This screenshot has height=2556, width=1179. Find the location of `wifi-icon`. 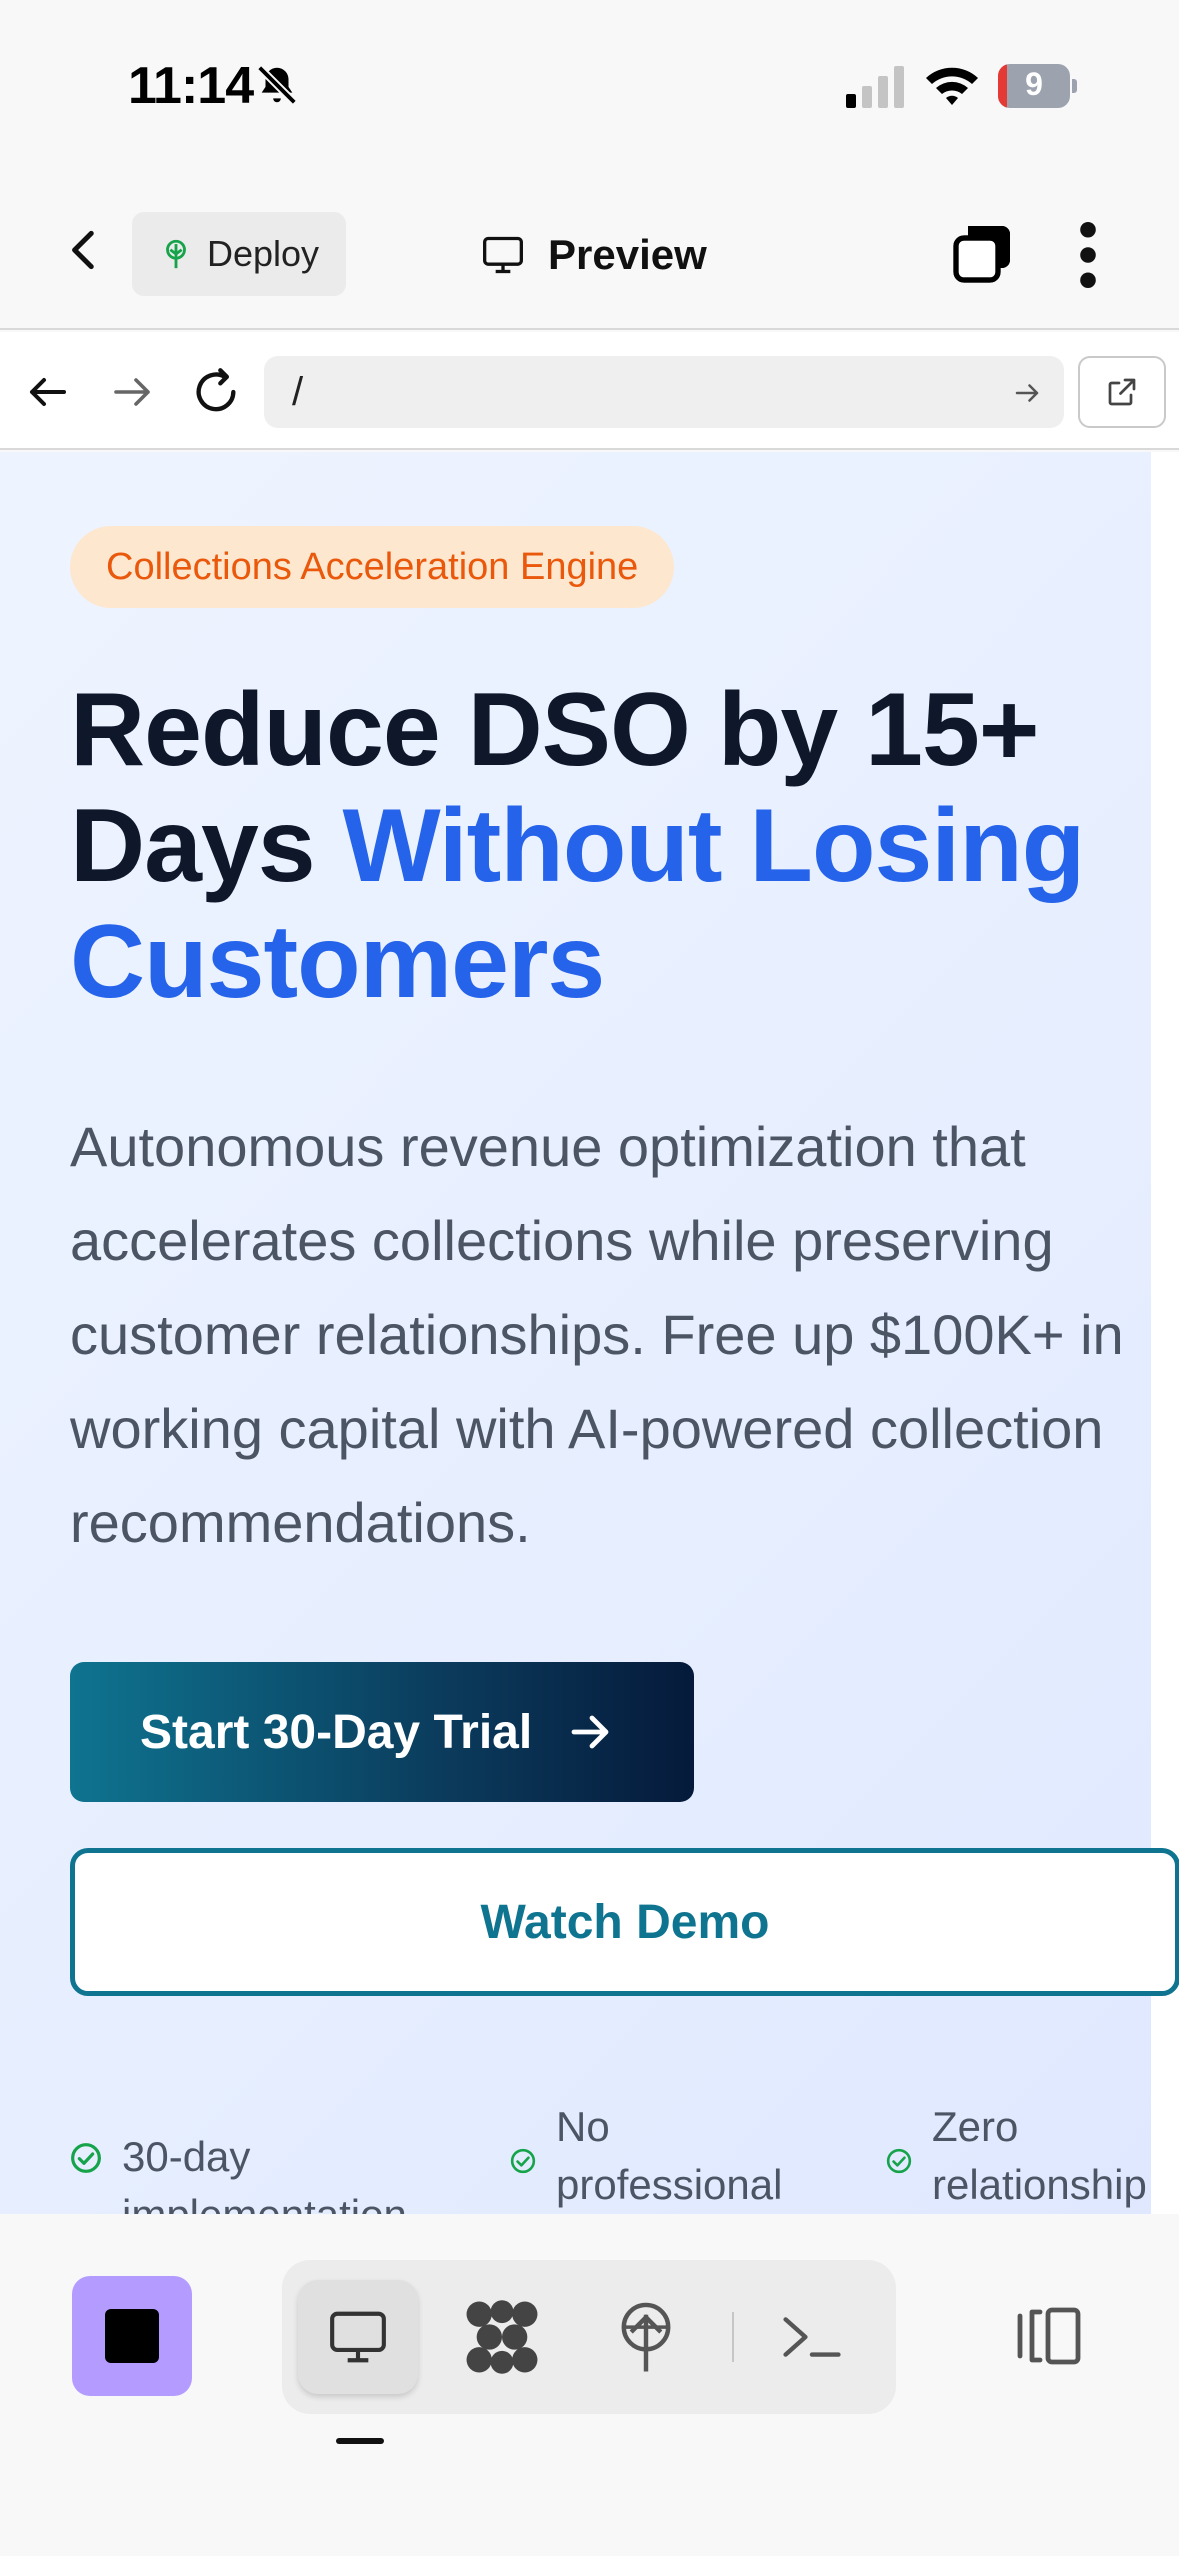

wifi-icon is located at coordinates (952, 86).